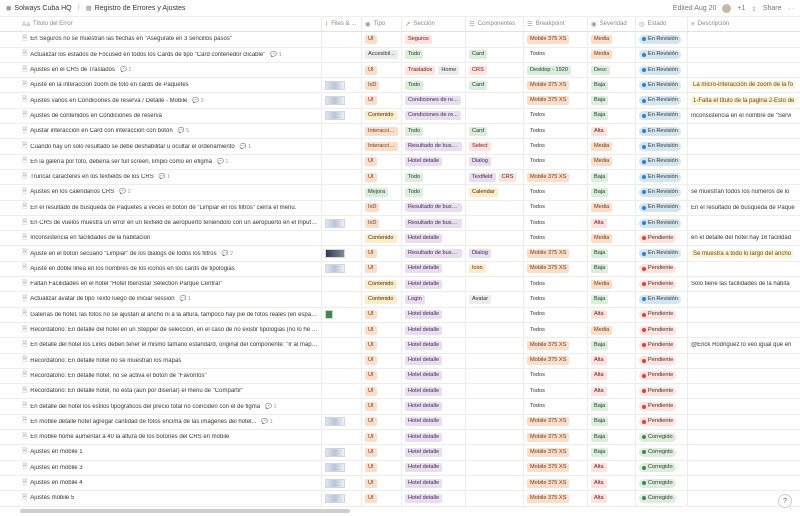  I want to click on component-tag: Avatar, so click(480, 299).